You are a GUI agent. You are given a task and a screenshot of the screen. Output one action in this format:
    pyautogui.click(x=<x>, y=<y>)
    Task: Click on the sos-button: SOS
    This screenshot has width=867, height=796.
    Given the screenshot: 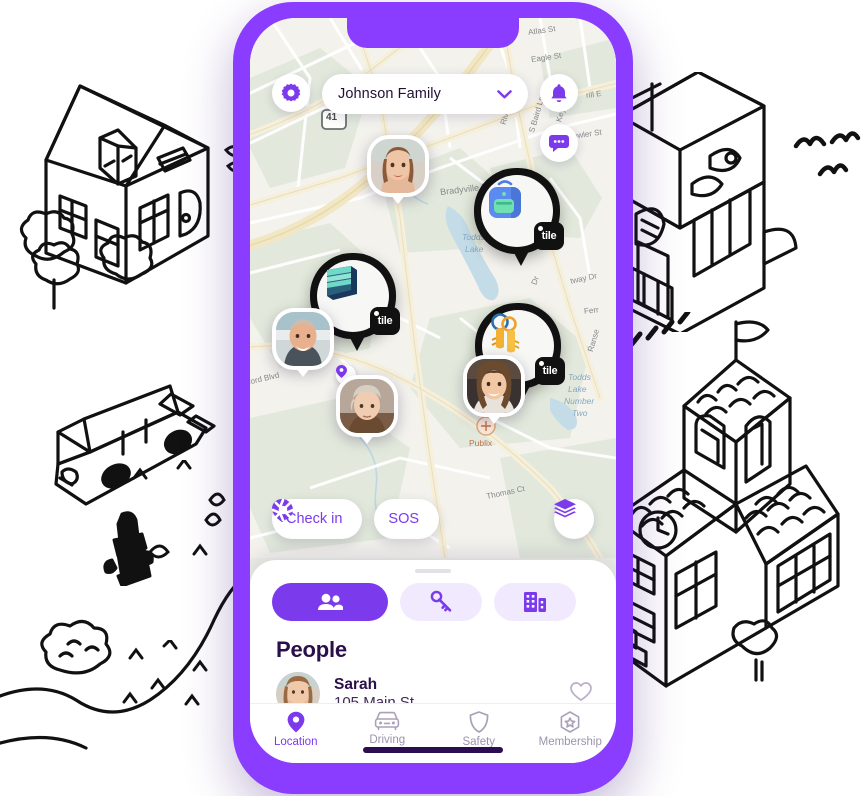 What is the action you would take?
    pyautogui.click(x=356, y=519)
    